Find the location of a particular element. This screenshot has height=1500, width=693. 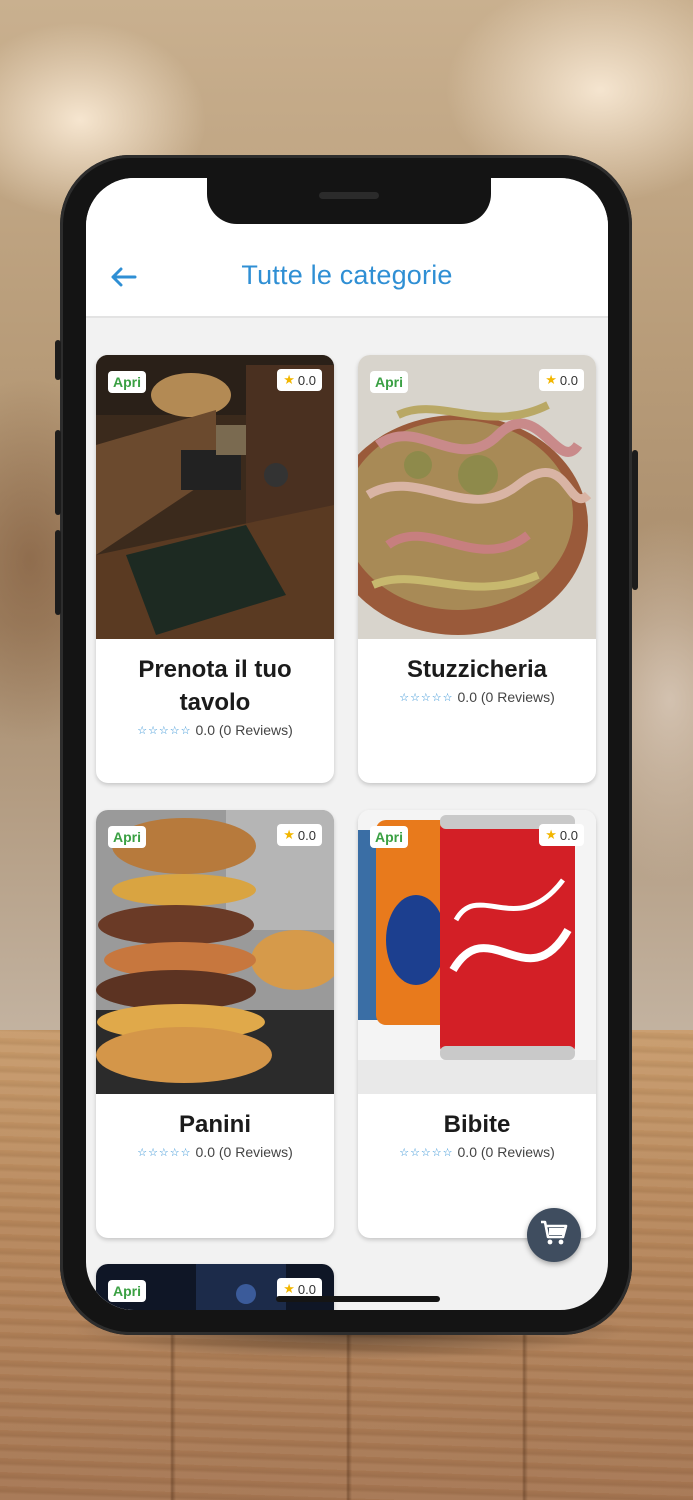

category-card-panini: Apri ★ 0.0 Panini ☆☆☆☆☆ 0.0 (0 Reviews) is located at coordinates (215, 1024).